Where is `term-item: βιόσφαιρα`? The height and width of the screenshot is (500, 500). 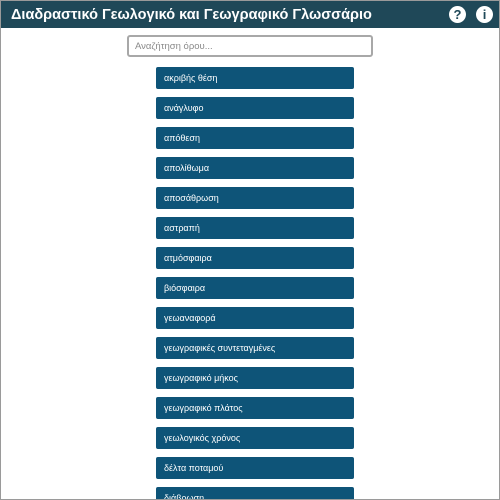 term-item: βιόσφαιρα is located at coordinates (255, 288).